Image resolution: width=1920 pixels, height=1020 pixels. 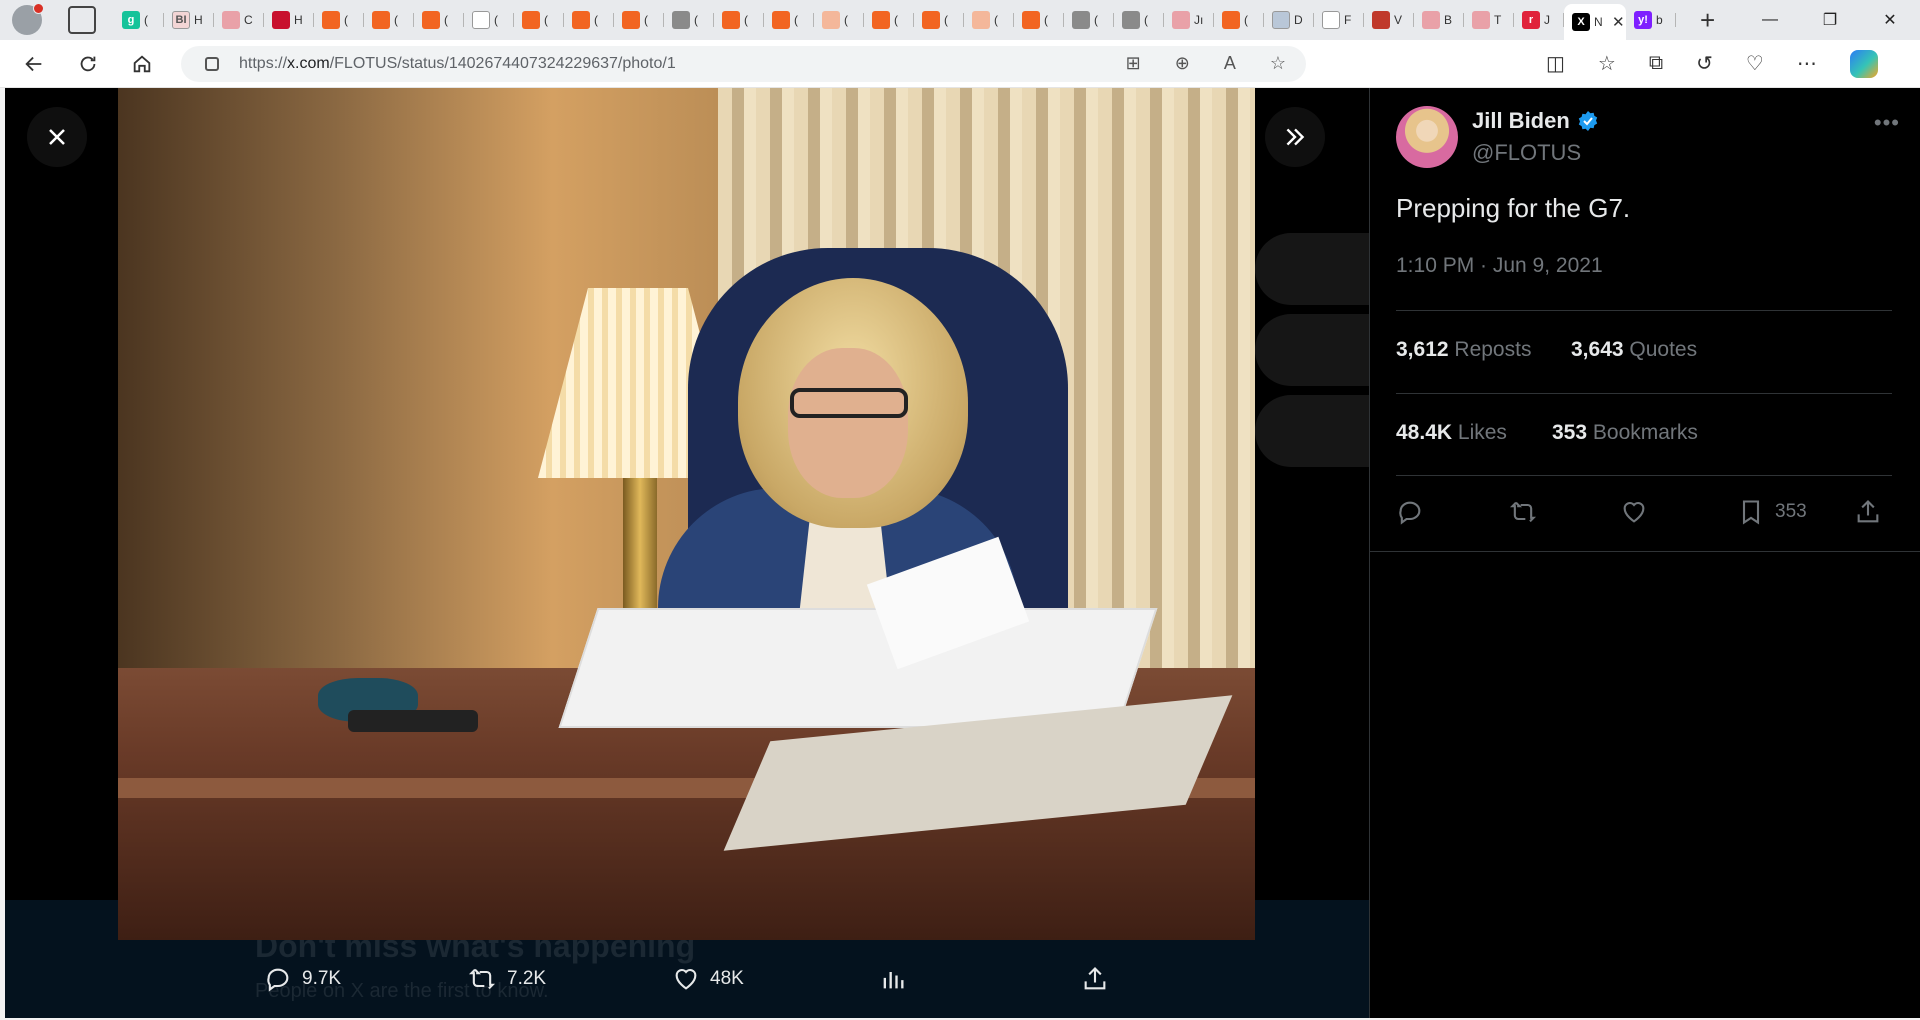 What do you see at coordinates (1422, 349) in the screenshot?
I see `reposts-count: 3,612` at bounding box center [1422, 349].